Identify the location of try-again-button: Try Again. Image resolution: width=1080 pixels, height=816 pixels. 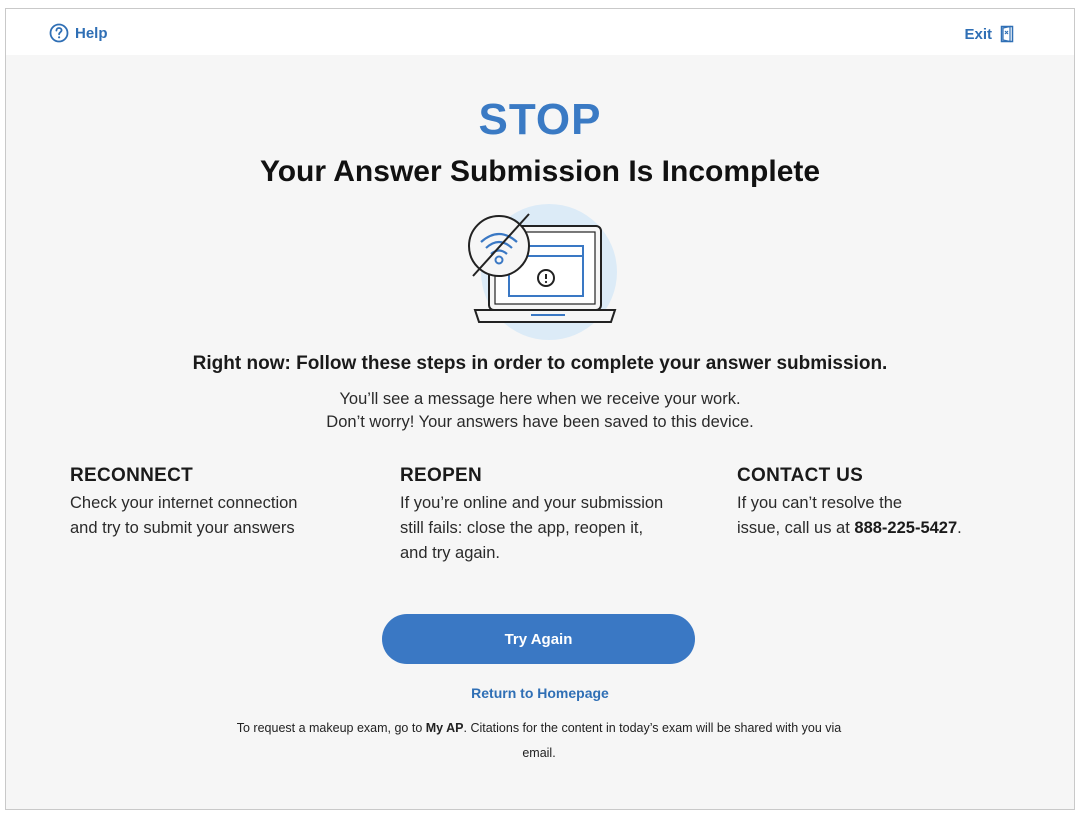
(538, 639).